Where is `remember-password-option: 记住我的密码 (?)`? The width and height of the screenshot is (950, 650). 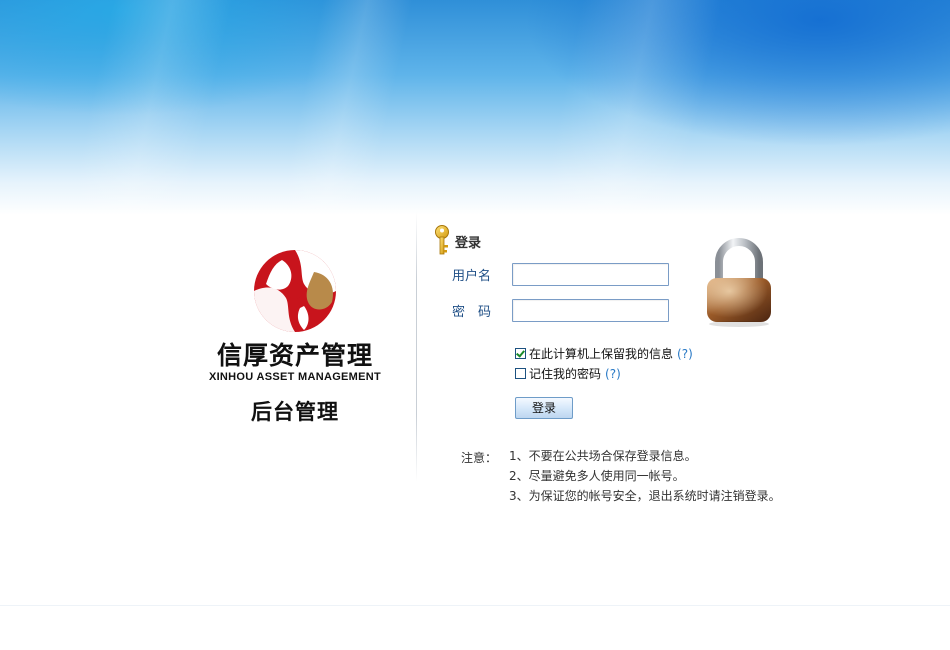
remember-password-option: 记住我的密码 (?) is located at coordinates (568, 373).